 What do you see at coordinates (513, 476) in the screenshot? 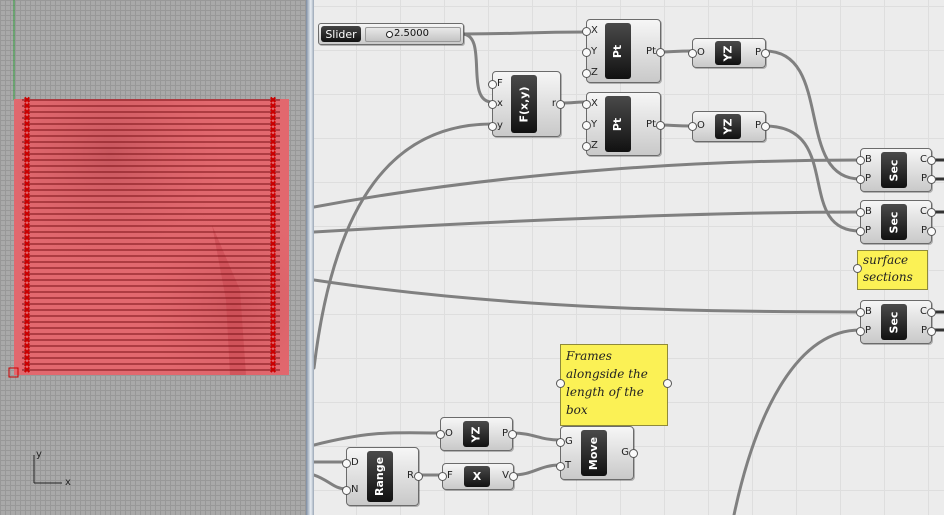
I see `xvec-out-grip` at bounding box center [513, 476].